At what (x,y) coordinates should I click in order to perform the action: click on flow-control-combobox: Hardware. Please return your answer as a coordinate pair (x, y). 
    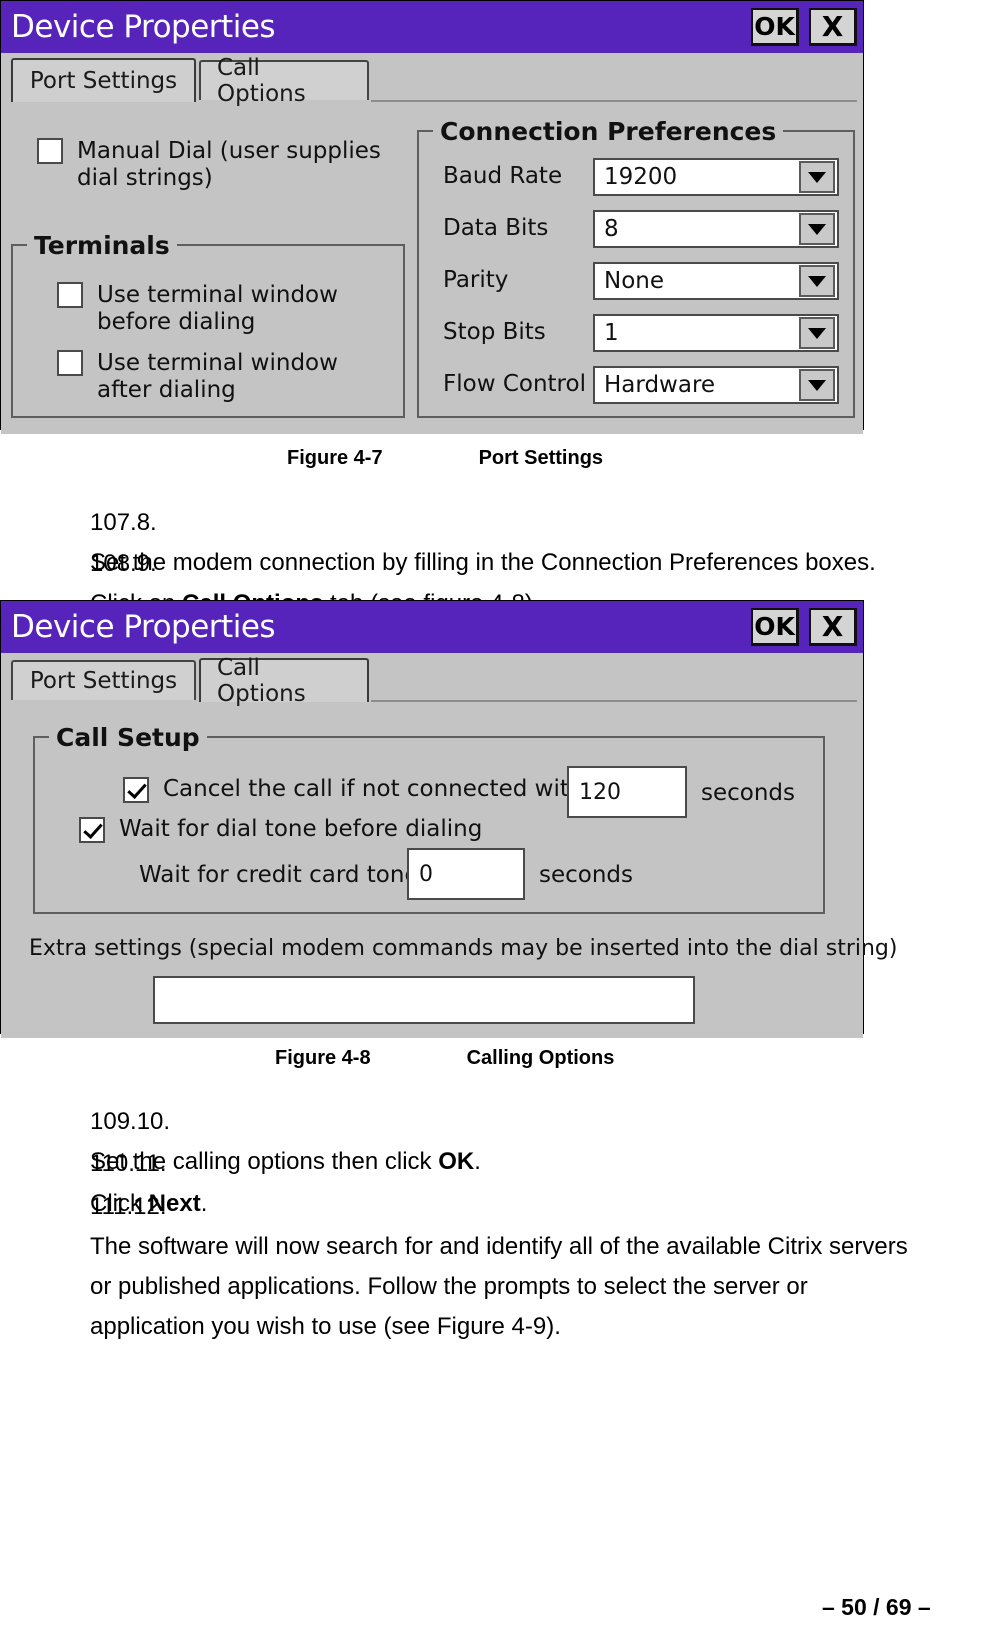
    Looking at the image, I should click on (716, 385).